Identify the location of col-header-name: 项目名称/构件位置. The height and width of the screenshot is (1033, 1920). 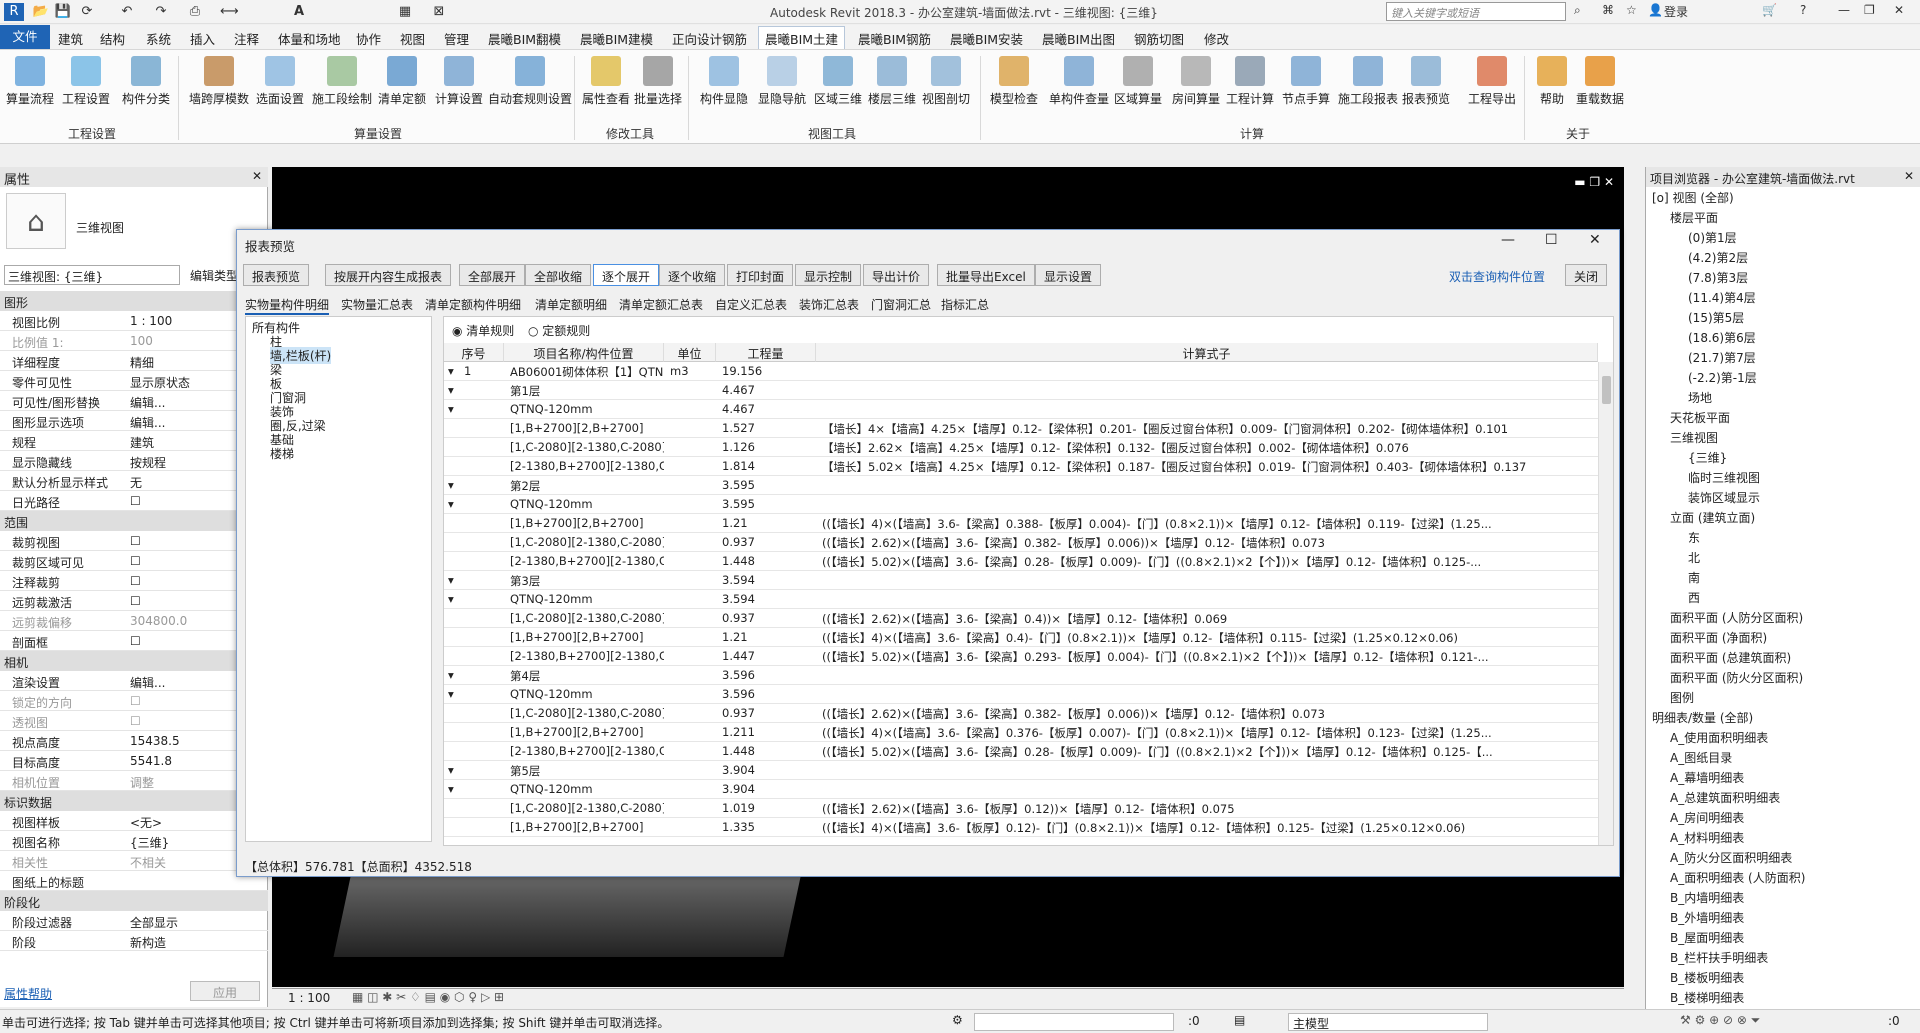
(584, 352).